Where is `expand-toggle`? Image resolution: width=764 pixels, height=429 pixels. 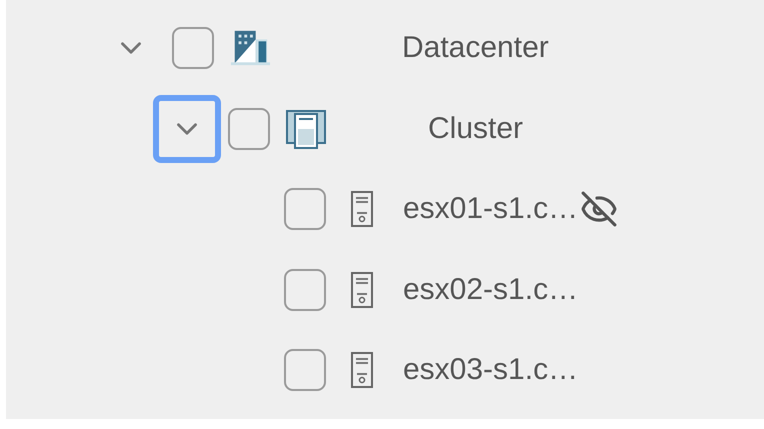
expand-toggle is located at coordinates (187, 128).